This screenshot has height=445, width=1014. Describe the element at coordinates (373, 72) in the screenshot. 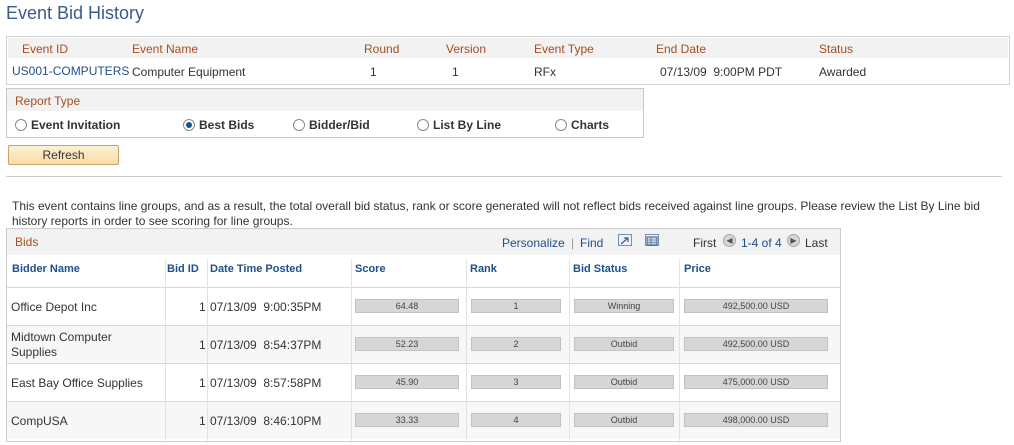

I see `round-value: 1` at that location.